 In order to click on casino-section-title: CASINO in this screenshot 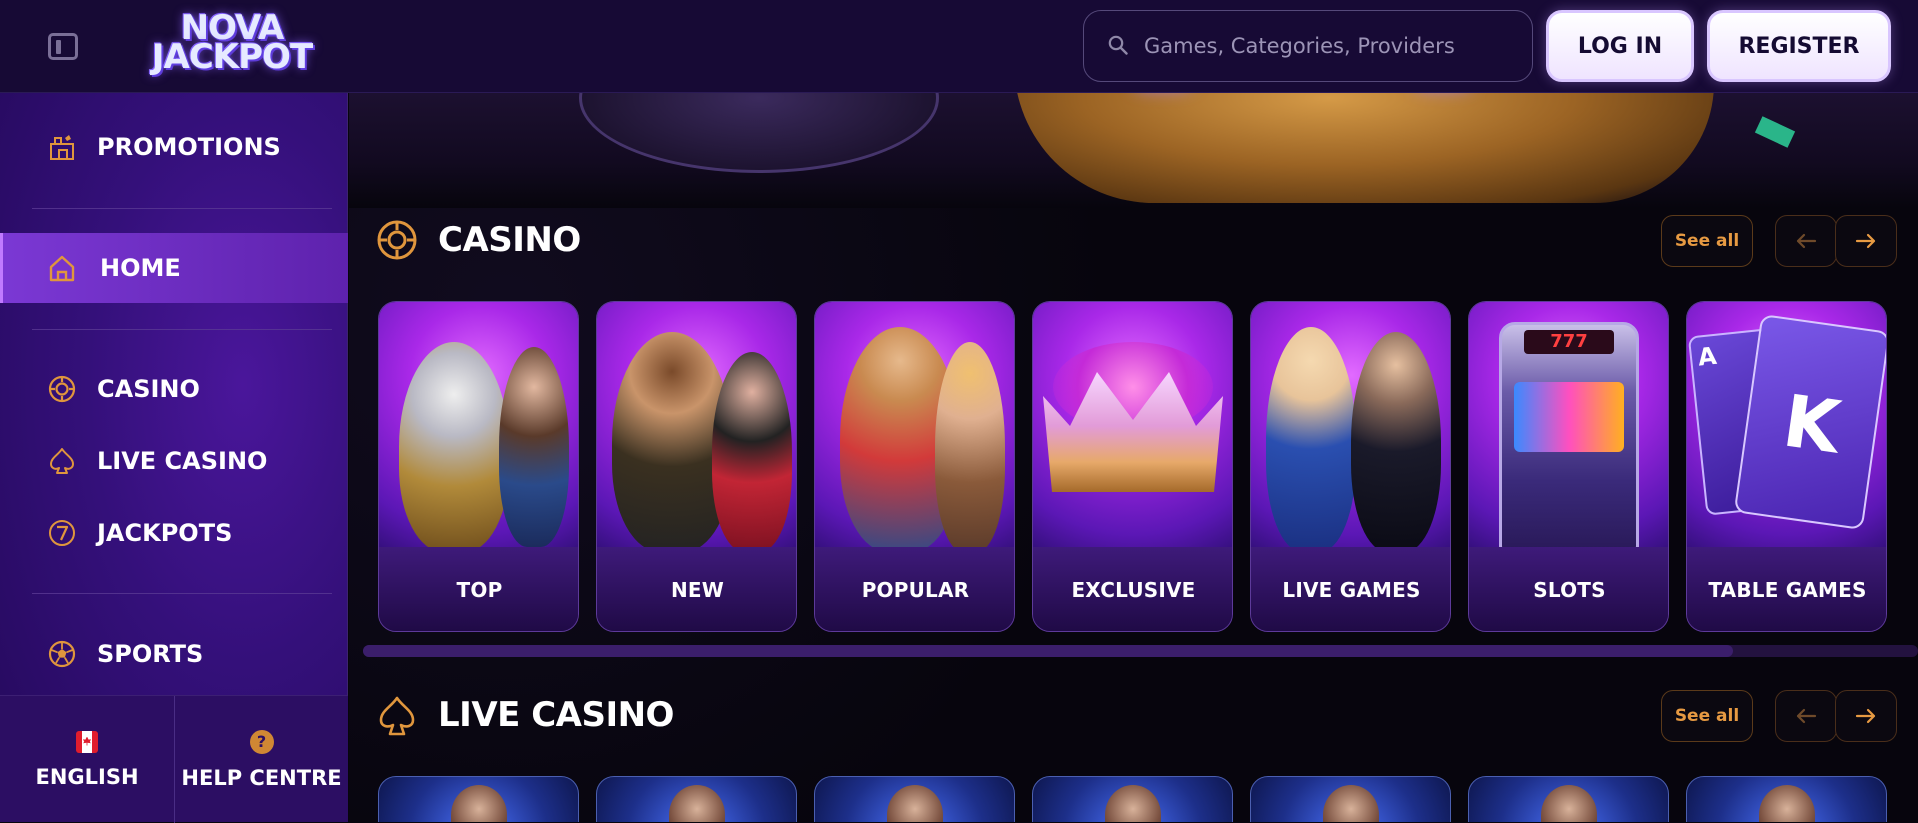, I will do `click(509, 240)`.